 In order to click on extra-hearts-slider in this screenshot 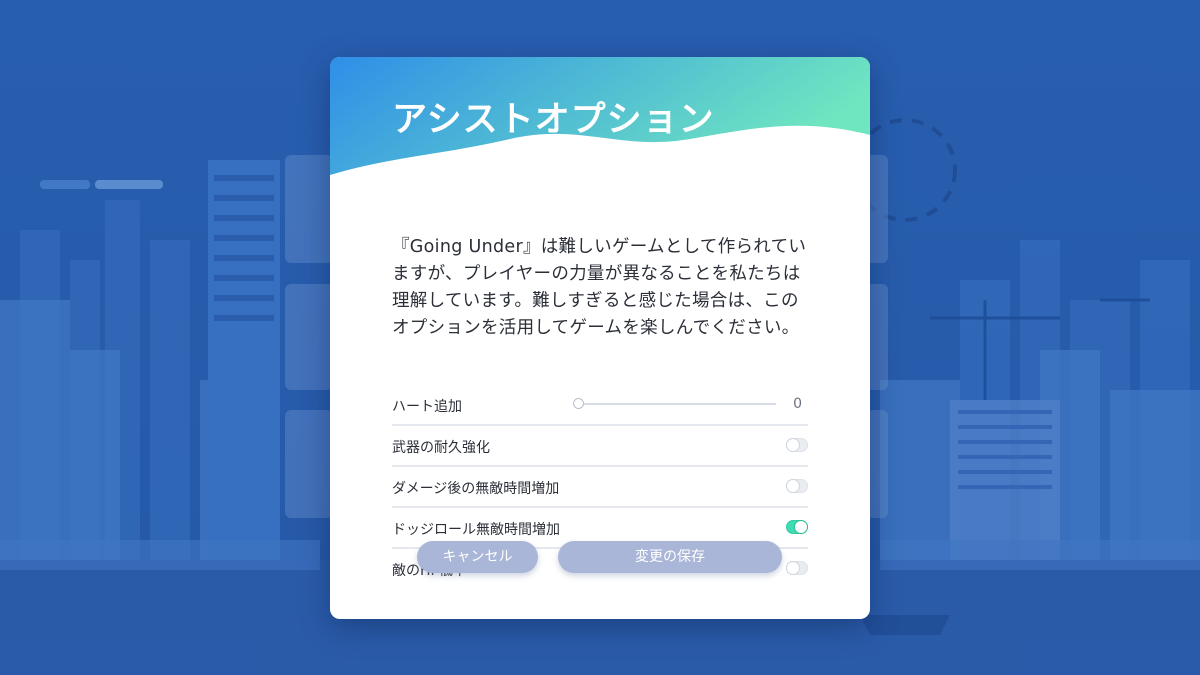, I will do `click(677, 404)`.